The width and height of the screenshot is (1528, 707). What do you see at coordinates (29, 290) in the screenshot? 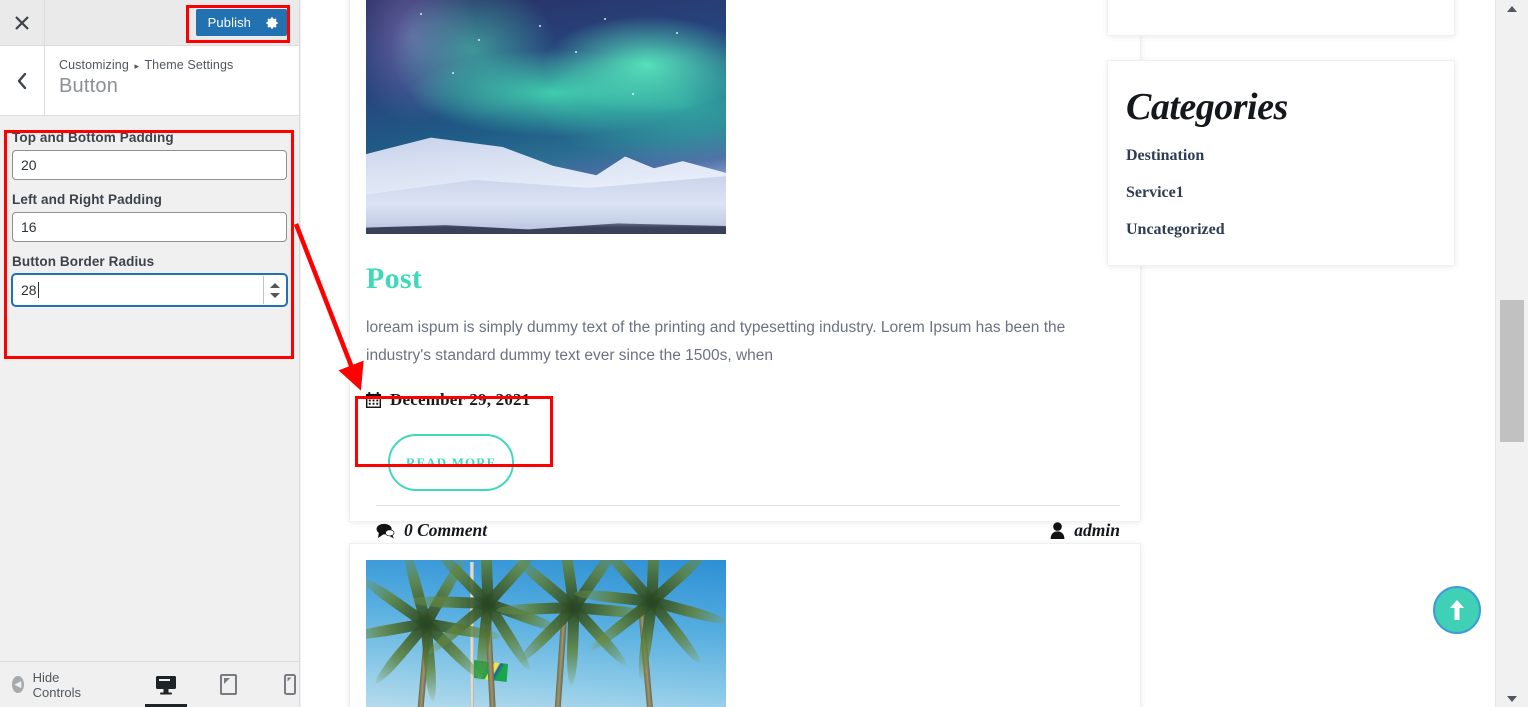
I see `input-value: 28` at bounding box center [29, 290].